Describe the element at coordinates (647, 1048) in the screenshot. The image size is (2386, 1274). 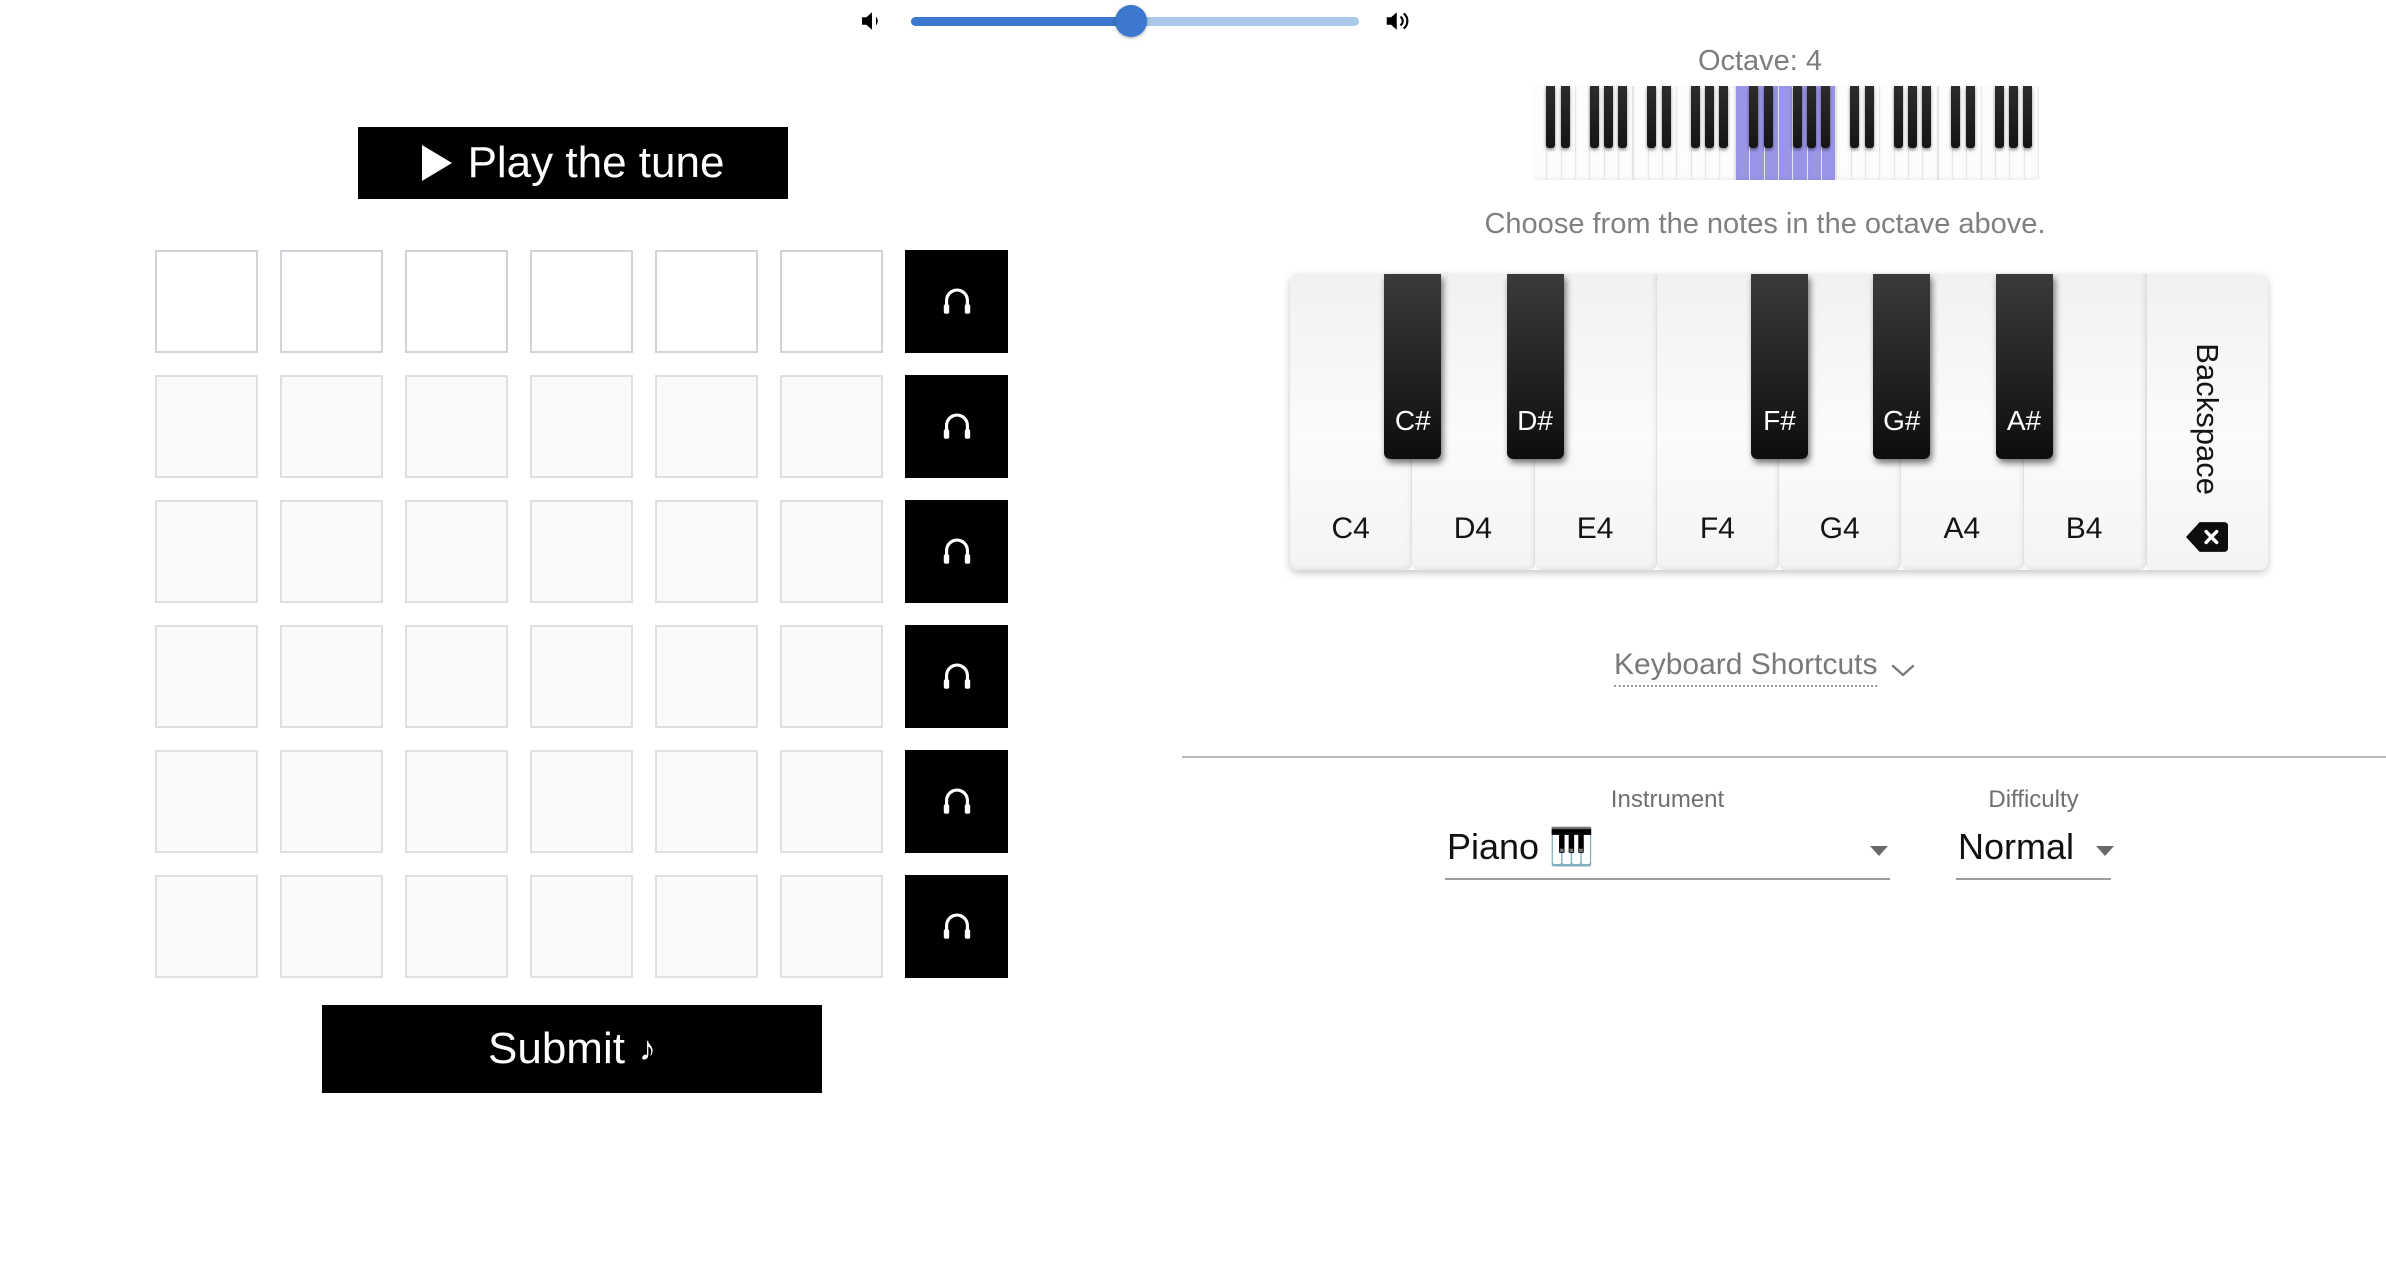
I see `music-note-icon: ♪` at that location.